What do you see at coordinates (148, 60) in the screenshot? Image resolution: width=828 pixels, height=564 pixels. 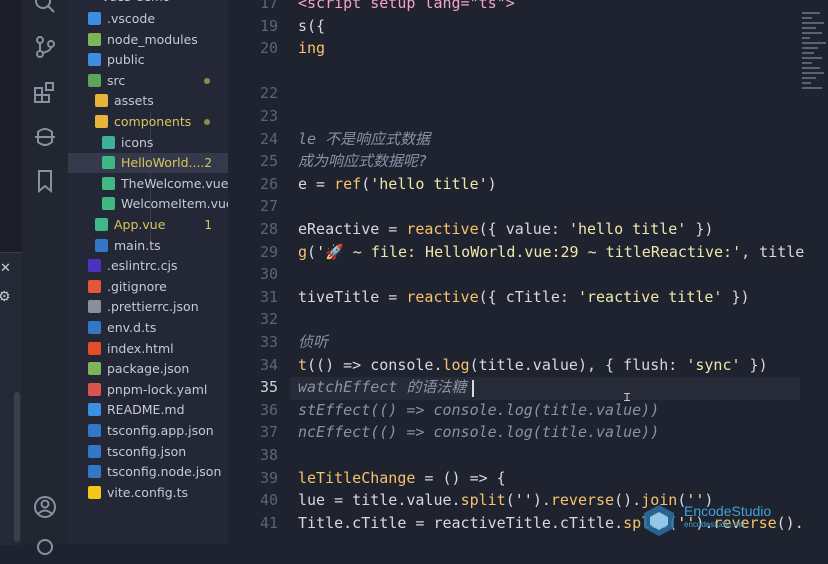 I see `tree-item-public: public` at bounding box center [148, 60].